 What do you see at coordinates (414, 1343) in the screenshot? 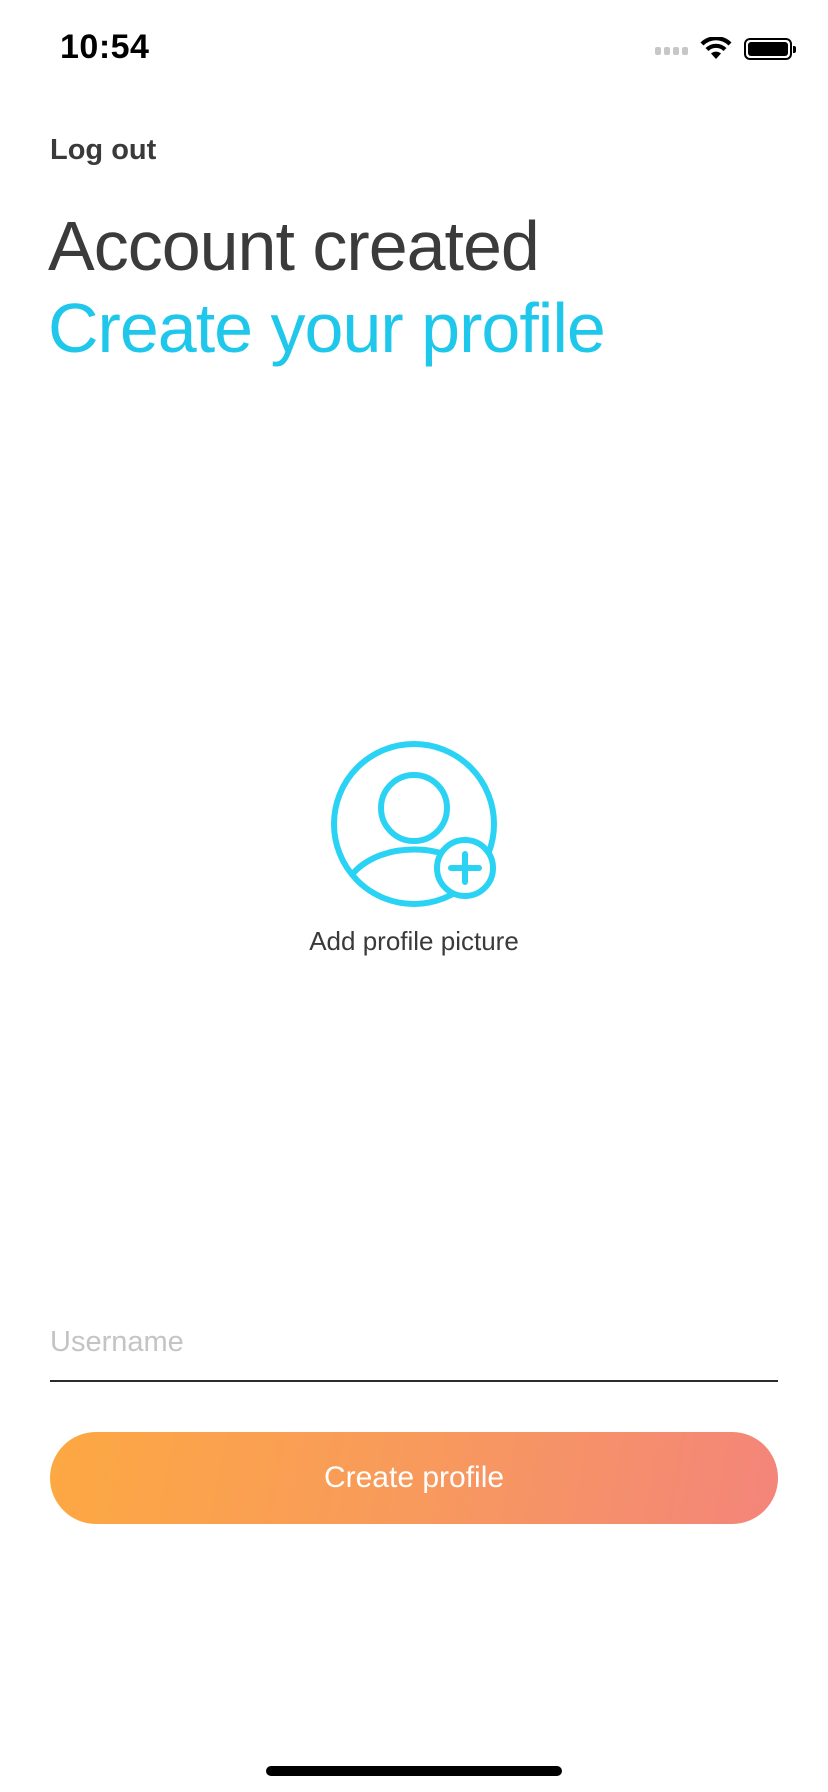
I see `username-input` at bounding box center [414, 1343].